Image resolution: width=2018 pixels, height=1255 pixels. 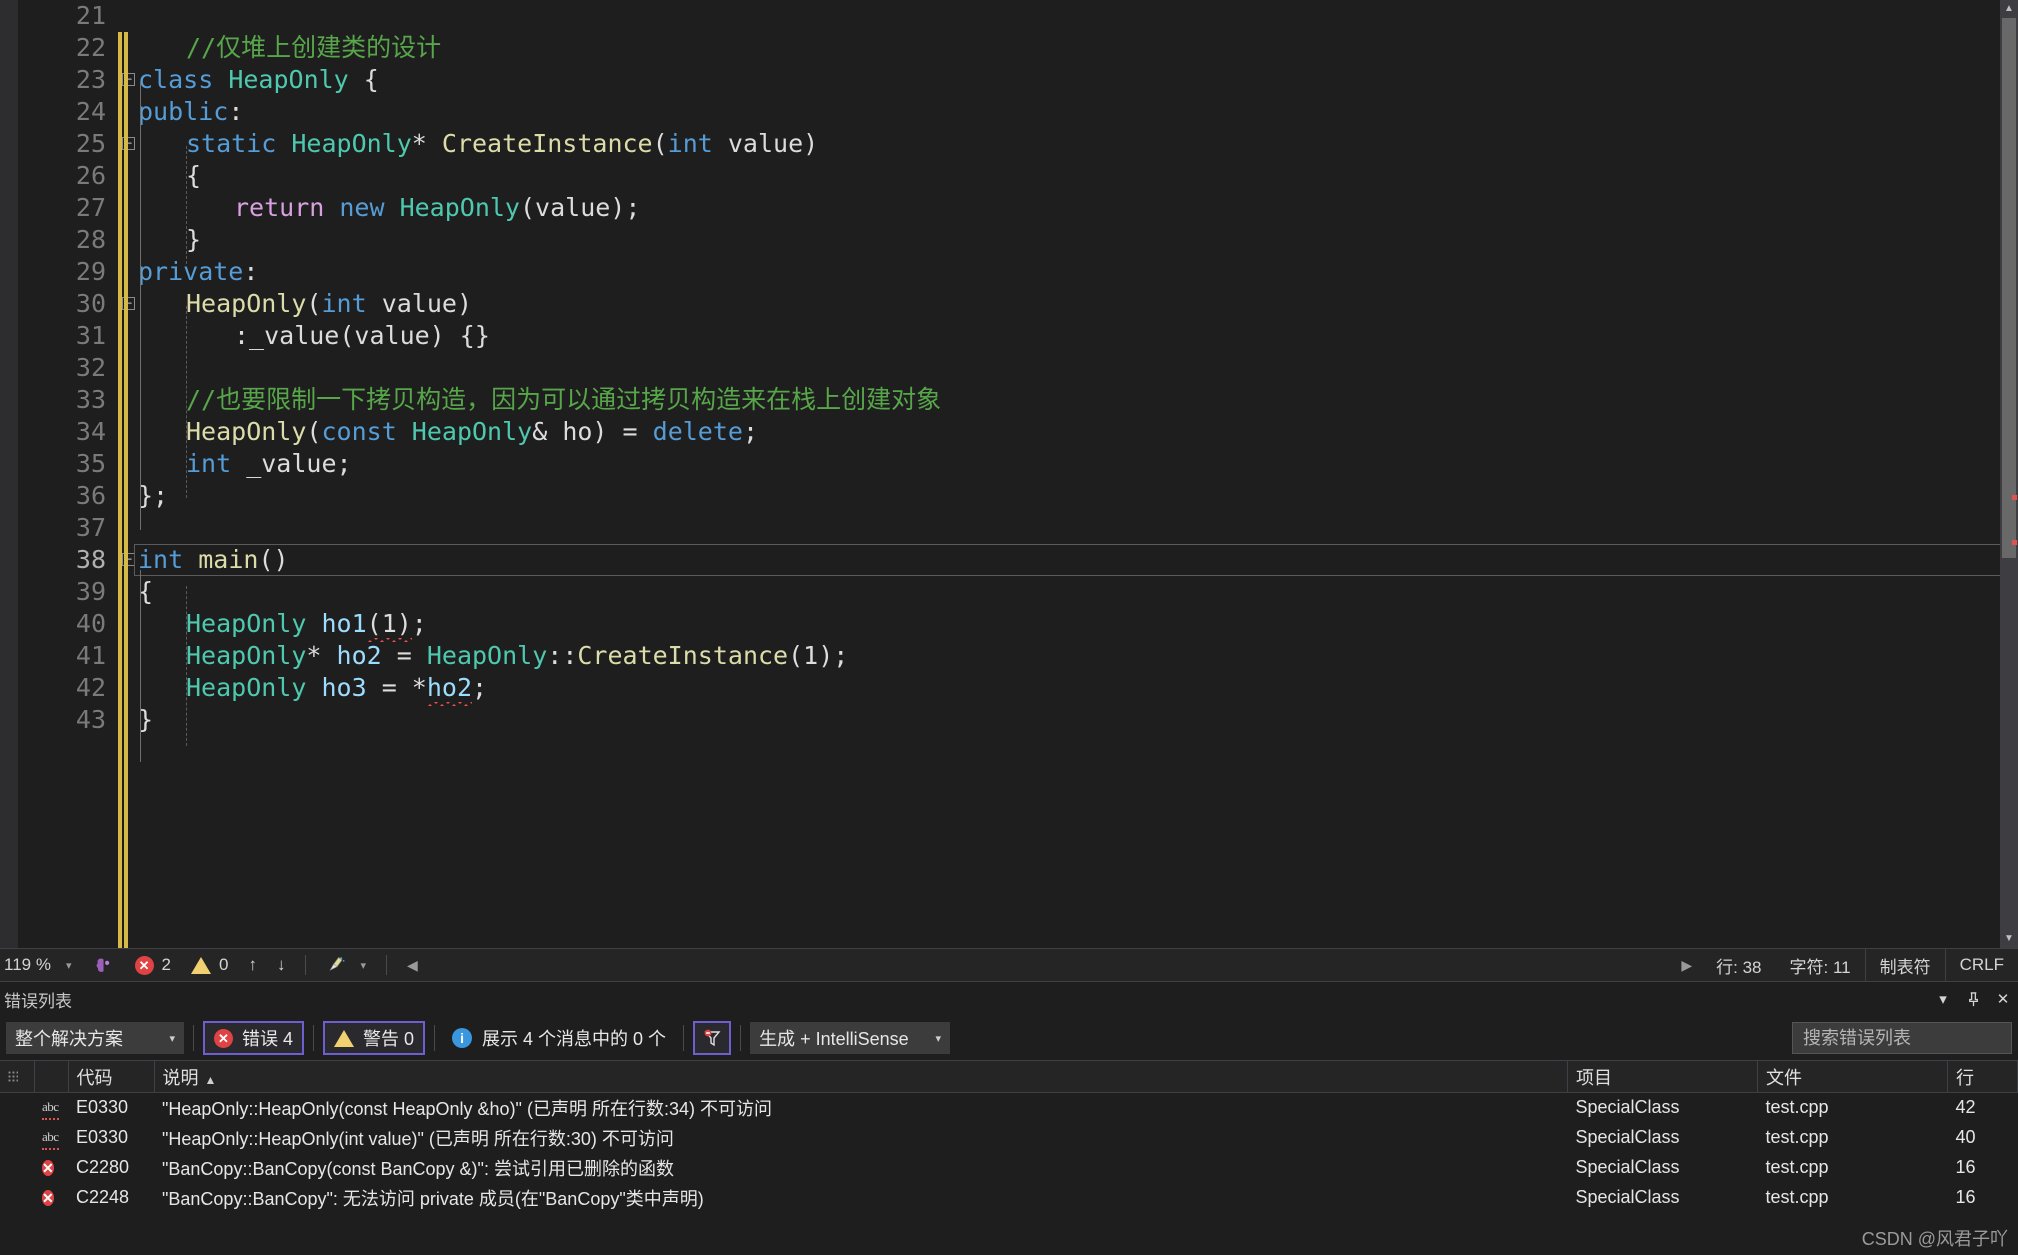 I want to click on code-token: *, so click(x=426, y=143).